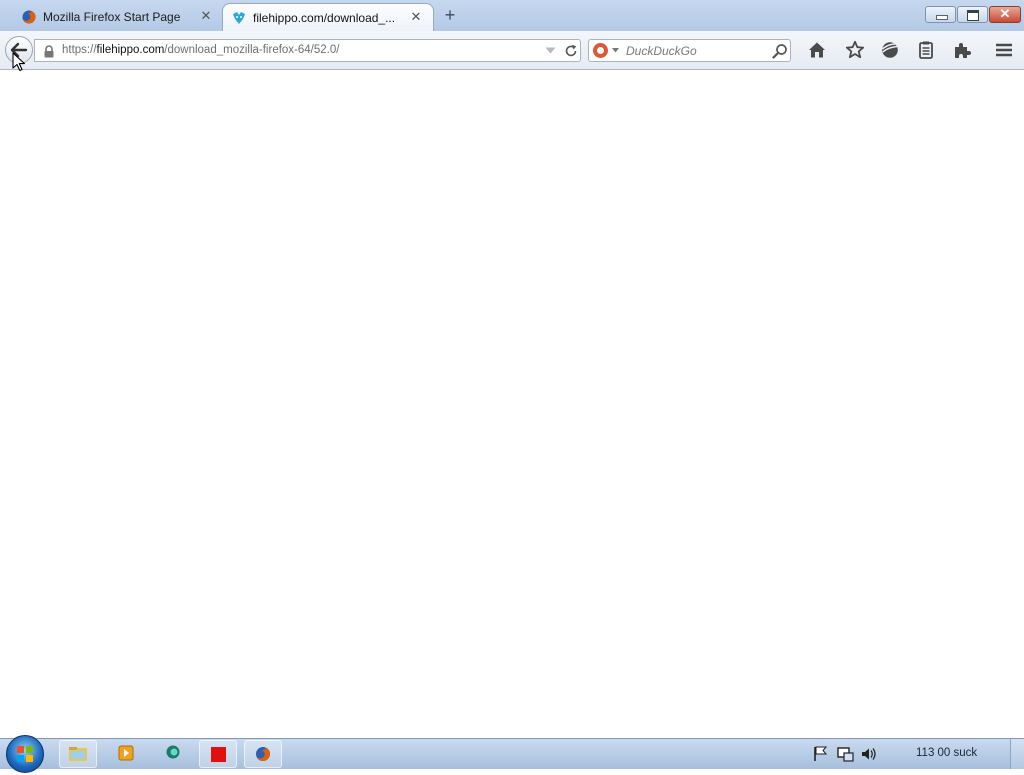 The width and height of the screenshot is (1024, 775). Describe the element at coordinates (1017, 754) in the screenshot. I see `show-desktop-button` at that location.